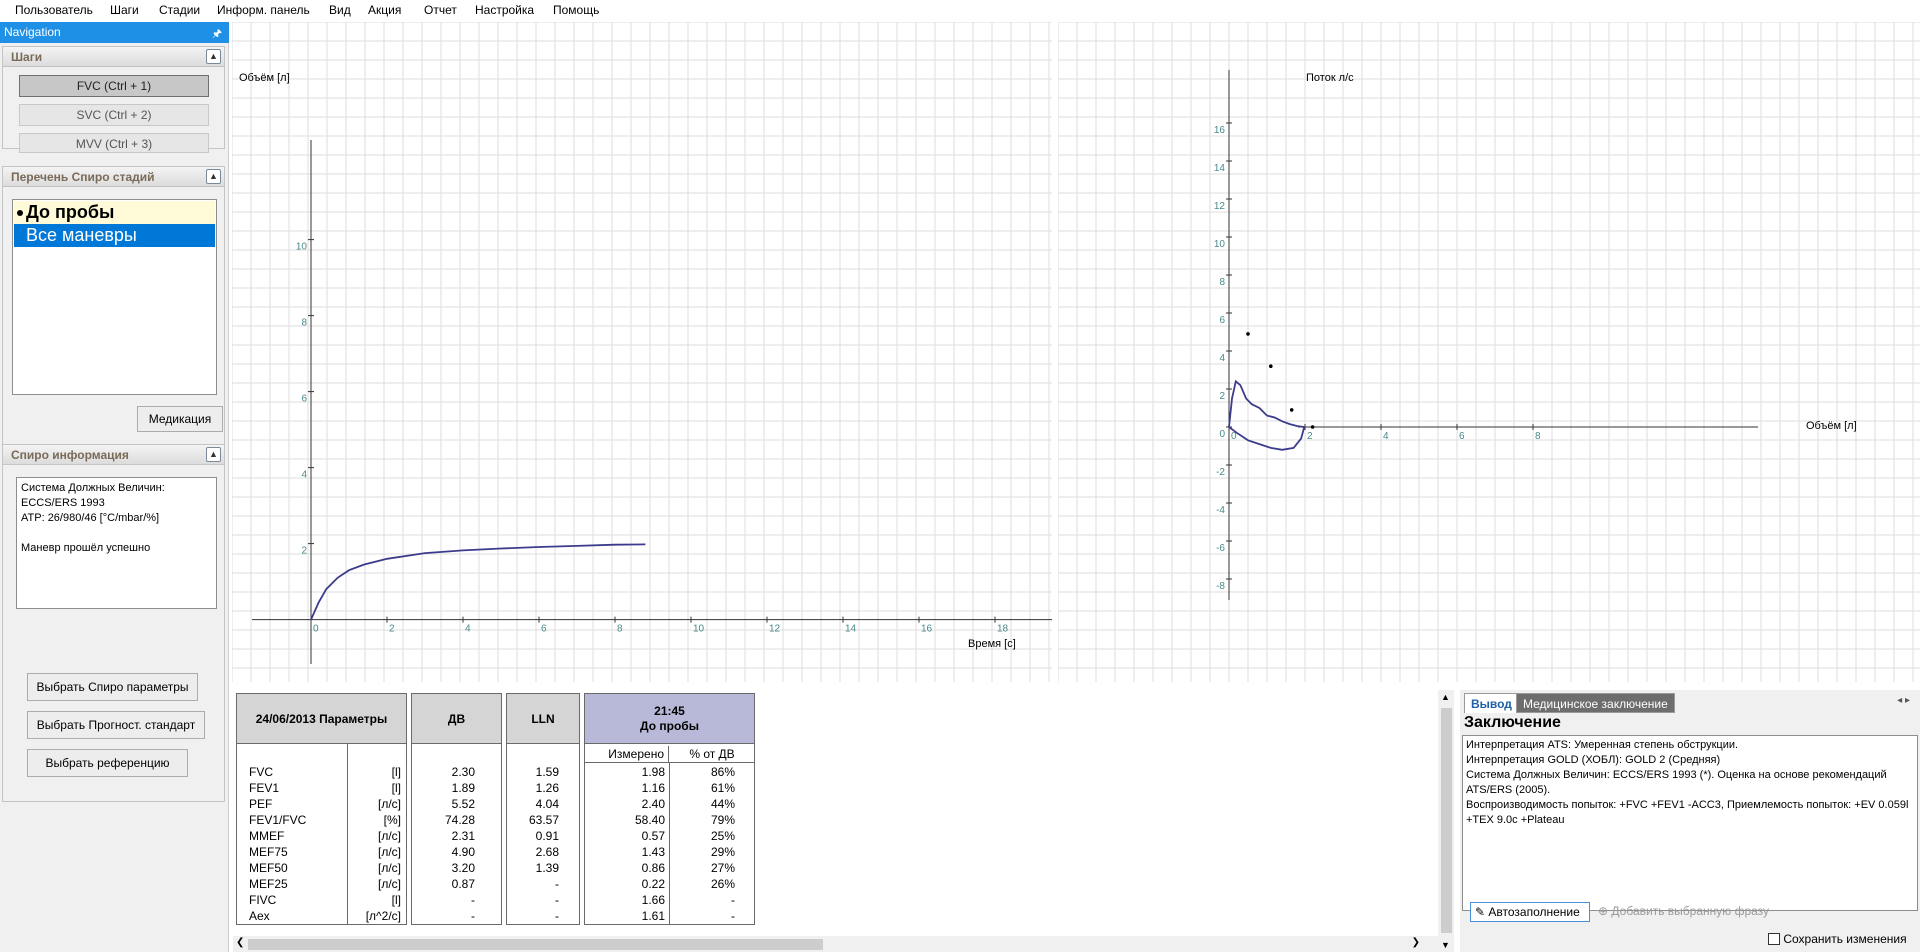 This screenshot has height=952, width=1920. What do you see at coordinates (268, 852) in the screenshot?
I see `param-name: MEF75` at bounding box center [268, 852].